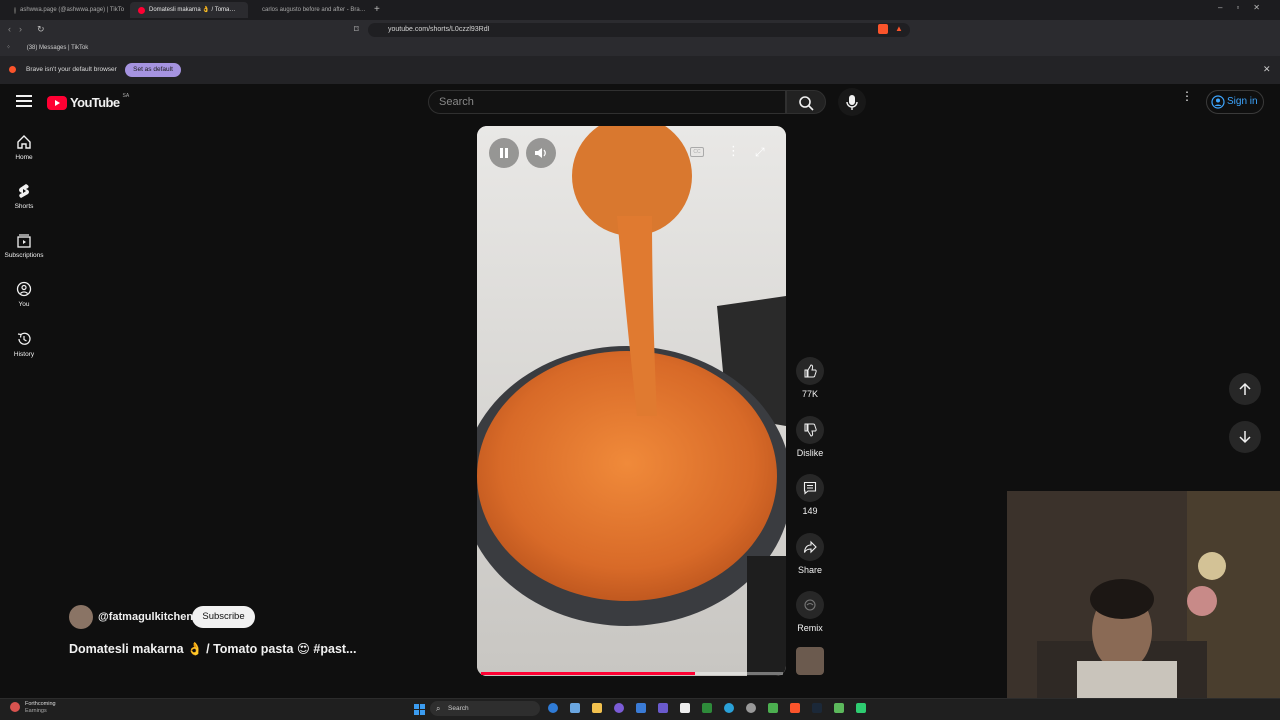  I want to click on close-icon: ✕, so click(1267, 69).